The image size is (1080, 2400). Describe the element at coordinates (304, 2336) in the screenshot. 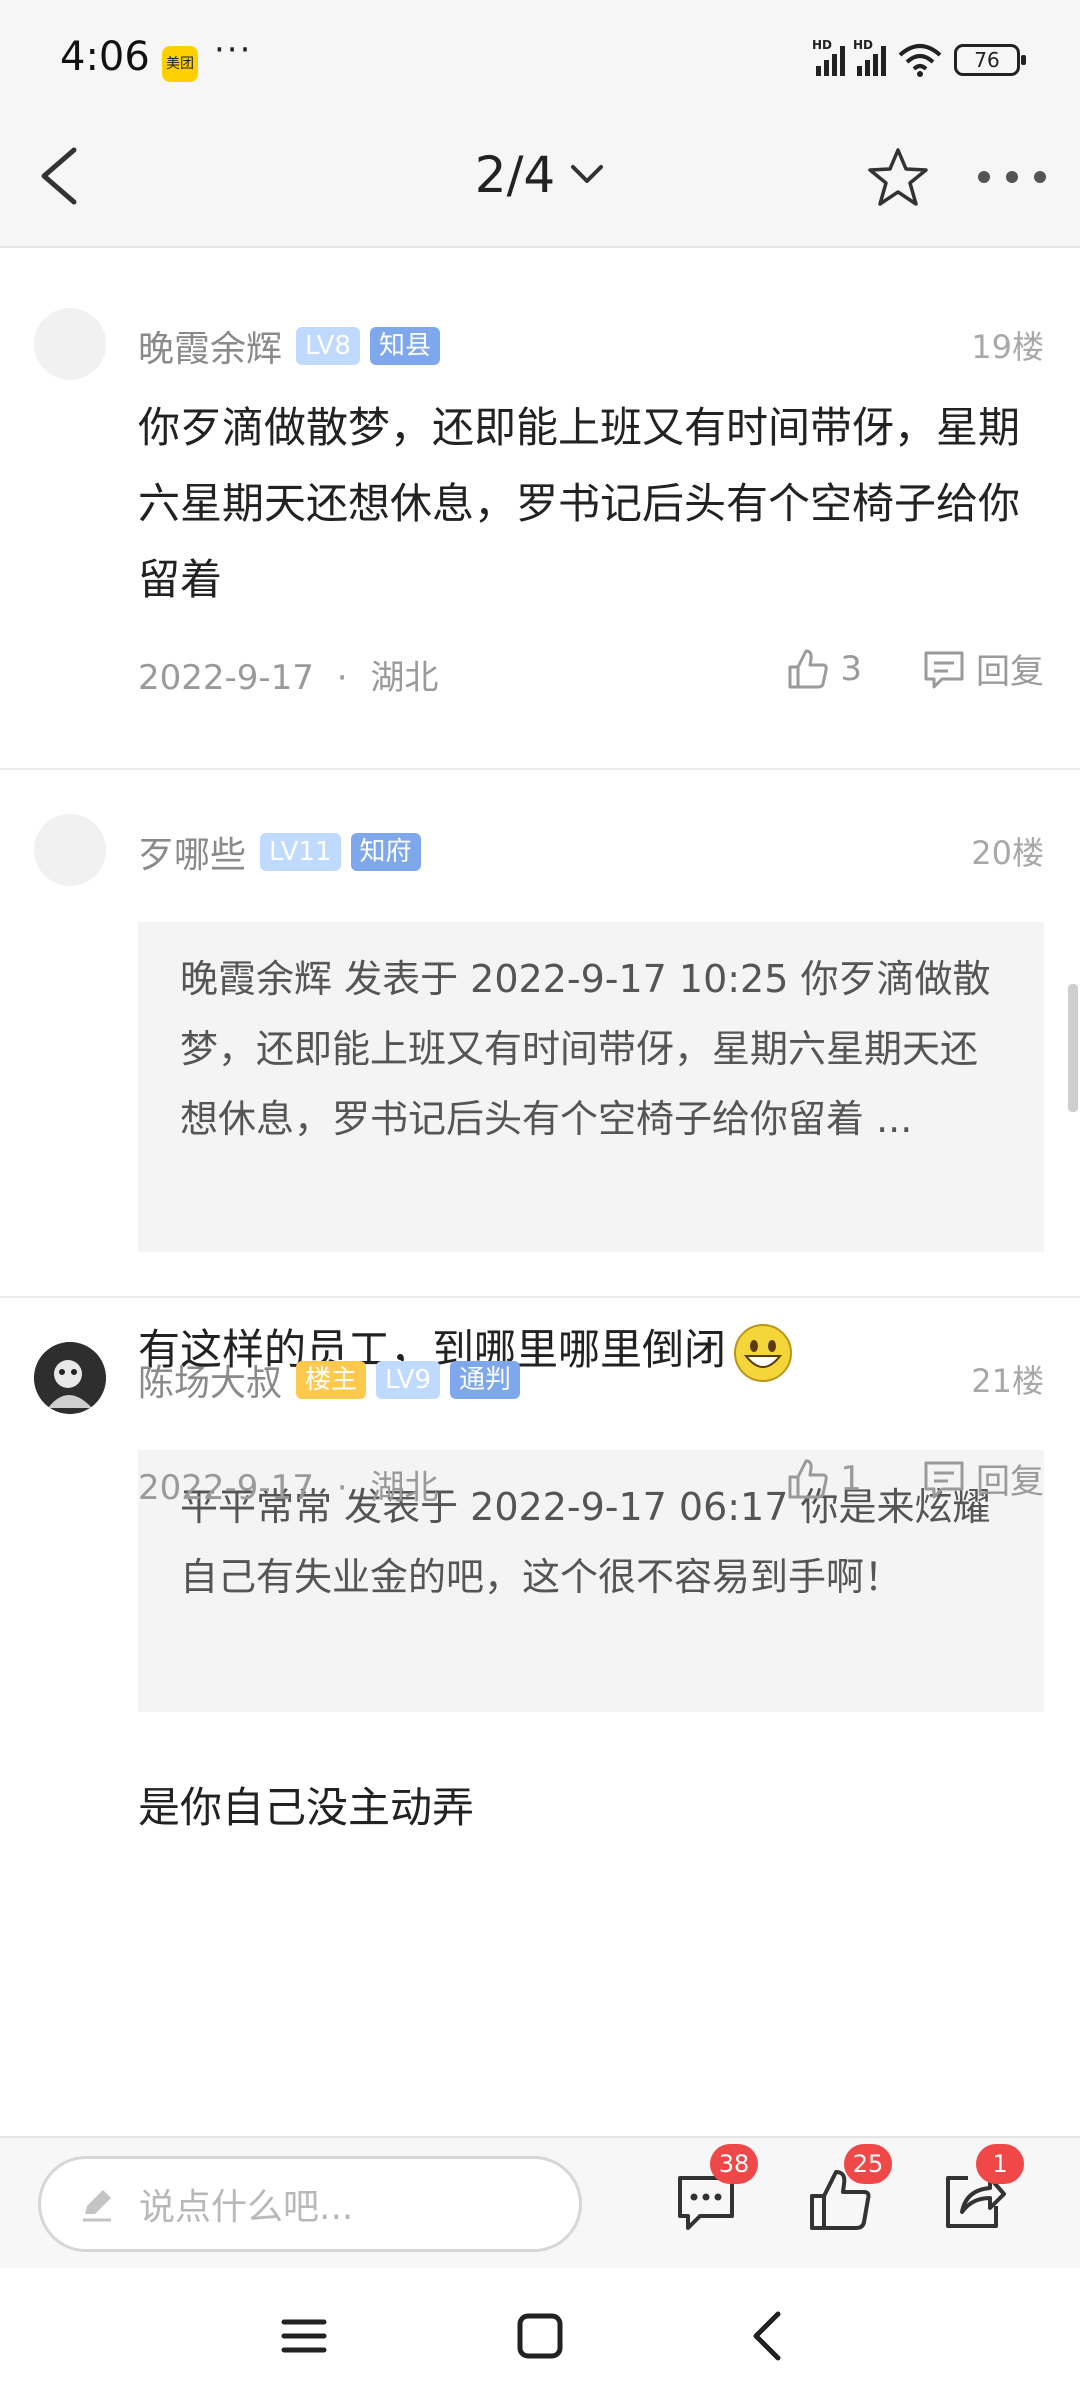

I see `menu-icon` at that location.